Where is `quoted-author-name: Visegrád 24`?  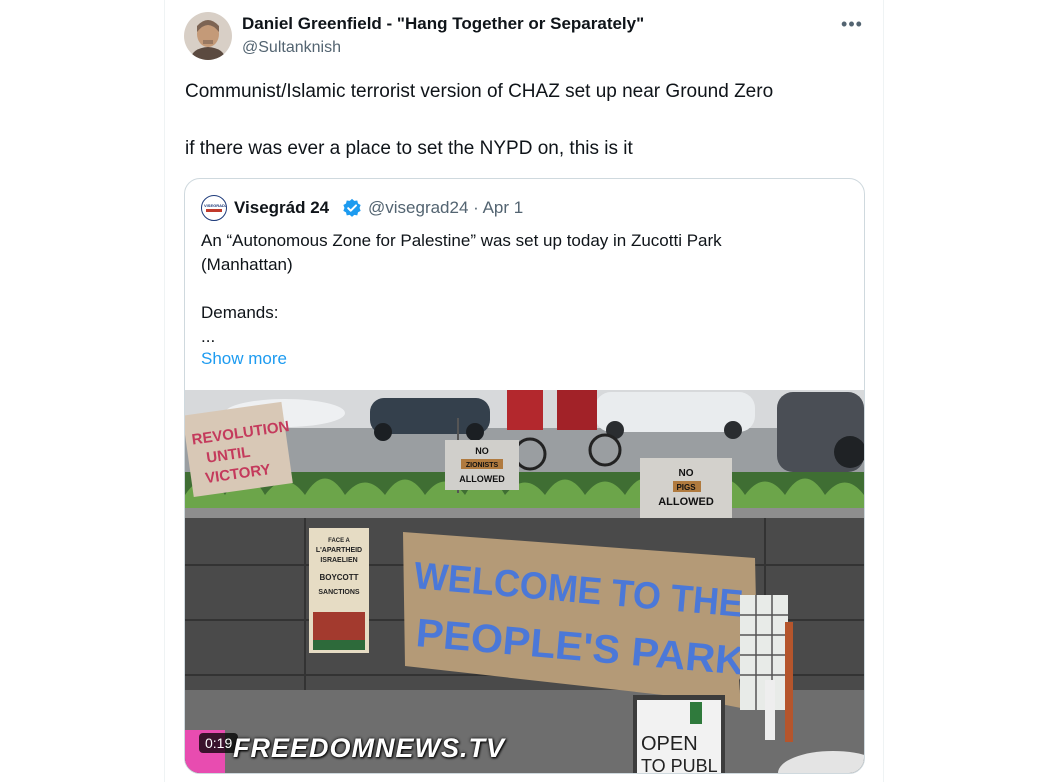
quoted-author-name: Visegrád 24 is located at coordinates (281, 208).